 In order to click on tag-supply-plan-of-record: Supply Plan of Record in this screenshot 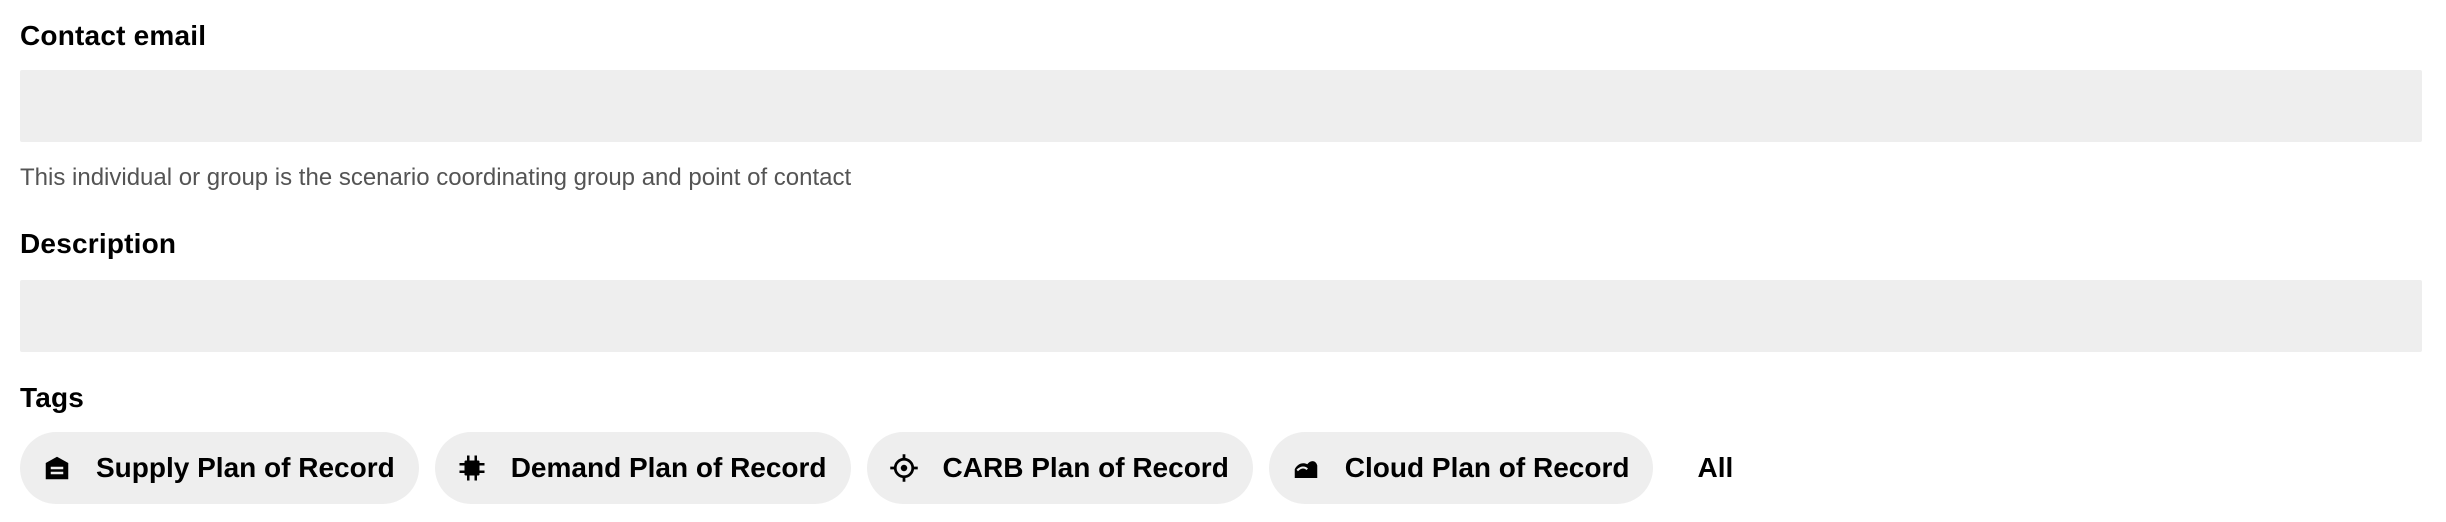, I will do `click(219, 468)`.